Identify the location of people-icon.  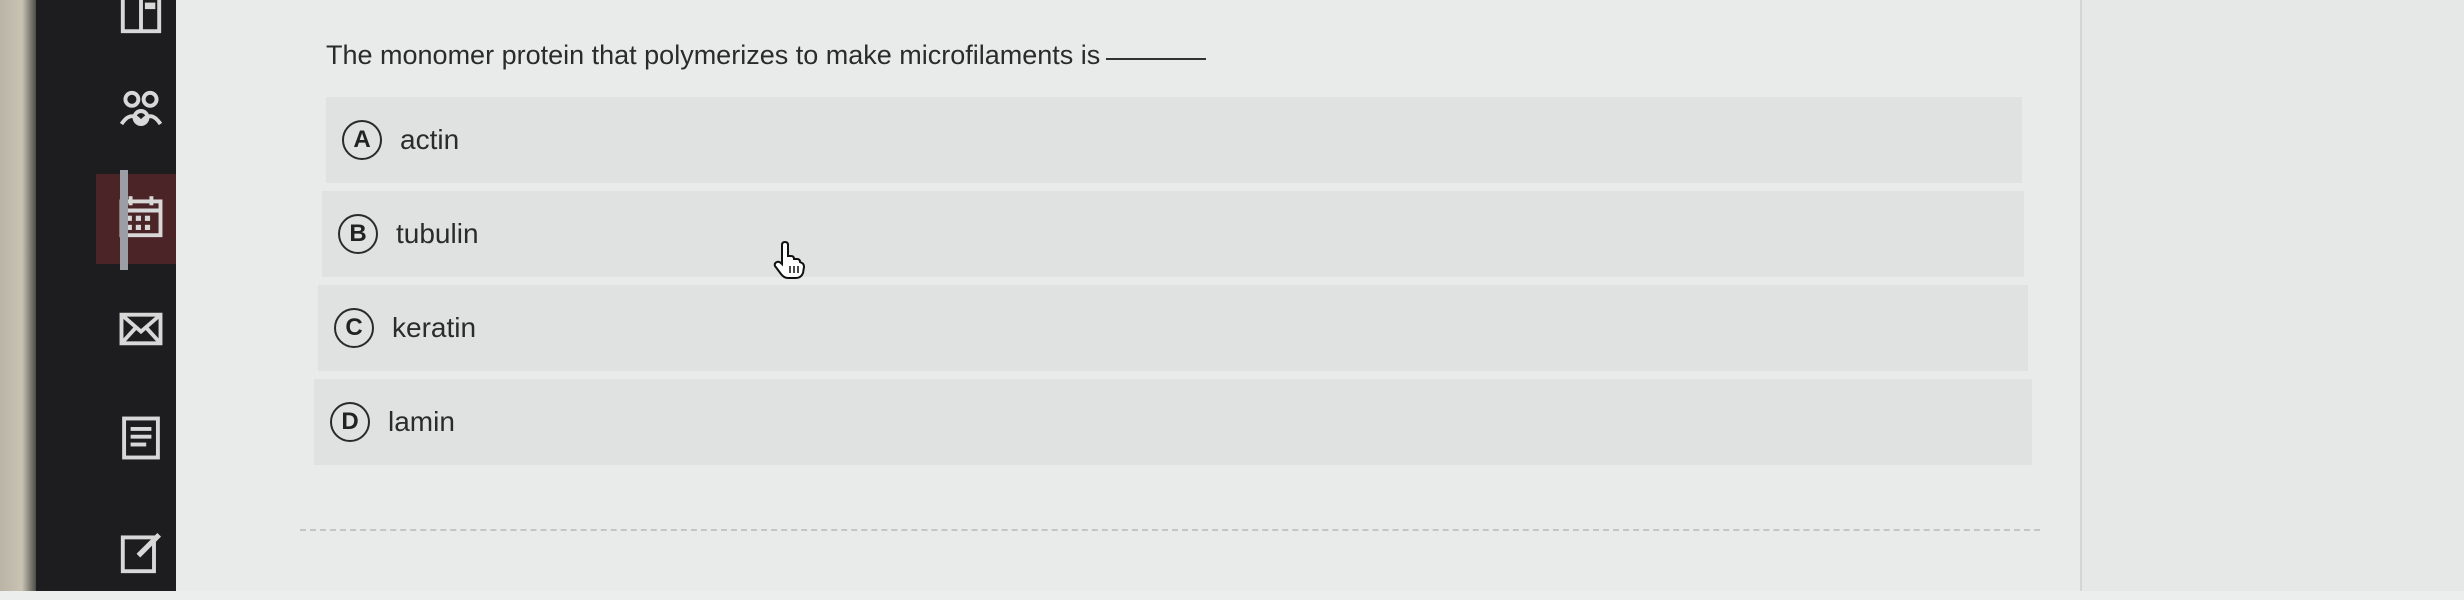
(141, 113).